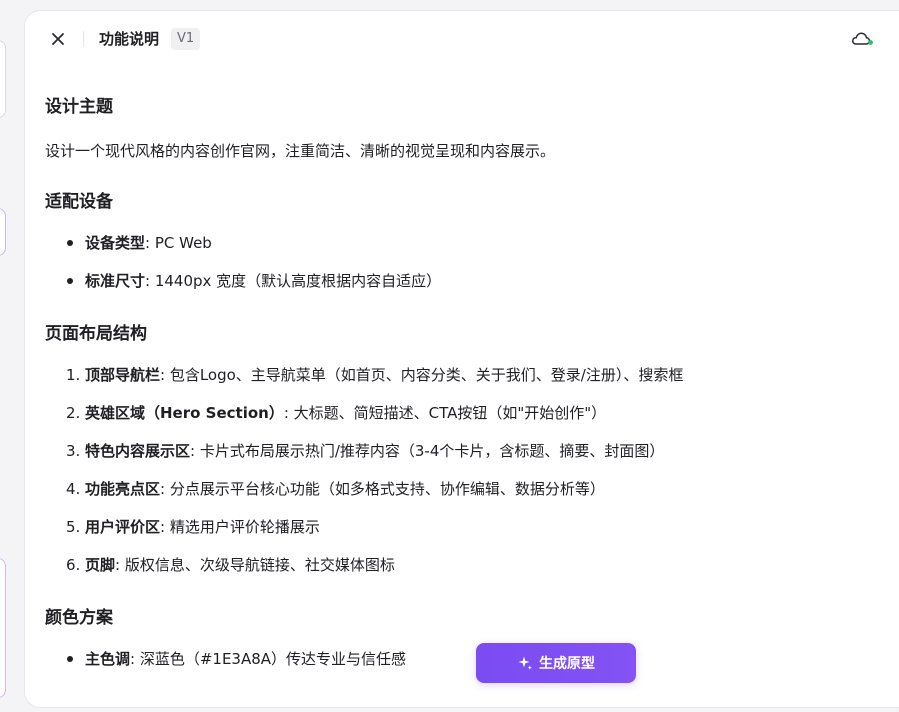 Image resolution: width=899 pixels, height=712 pixels. I want to click on item-label: 英雄区域（Hero Section）, so click(184, 413).